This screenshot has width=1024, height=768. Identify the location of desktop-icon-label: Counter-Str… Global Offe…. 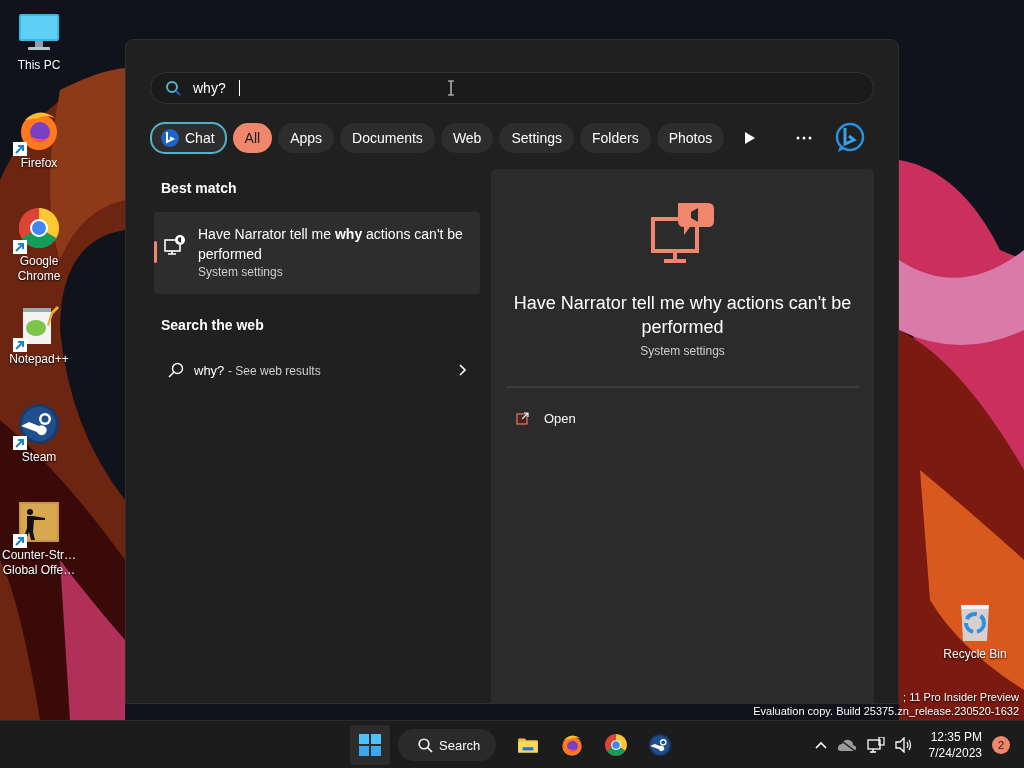
(39, 563).